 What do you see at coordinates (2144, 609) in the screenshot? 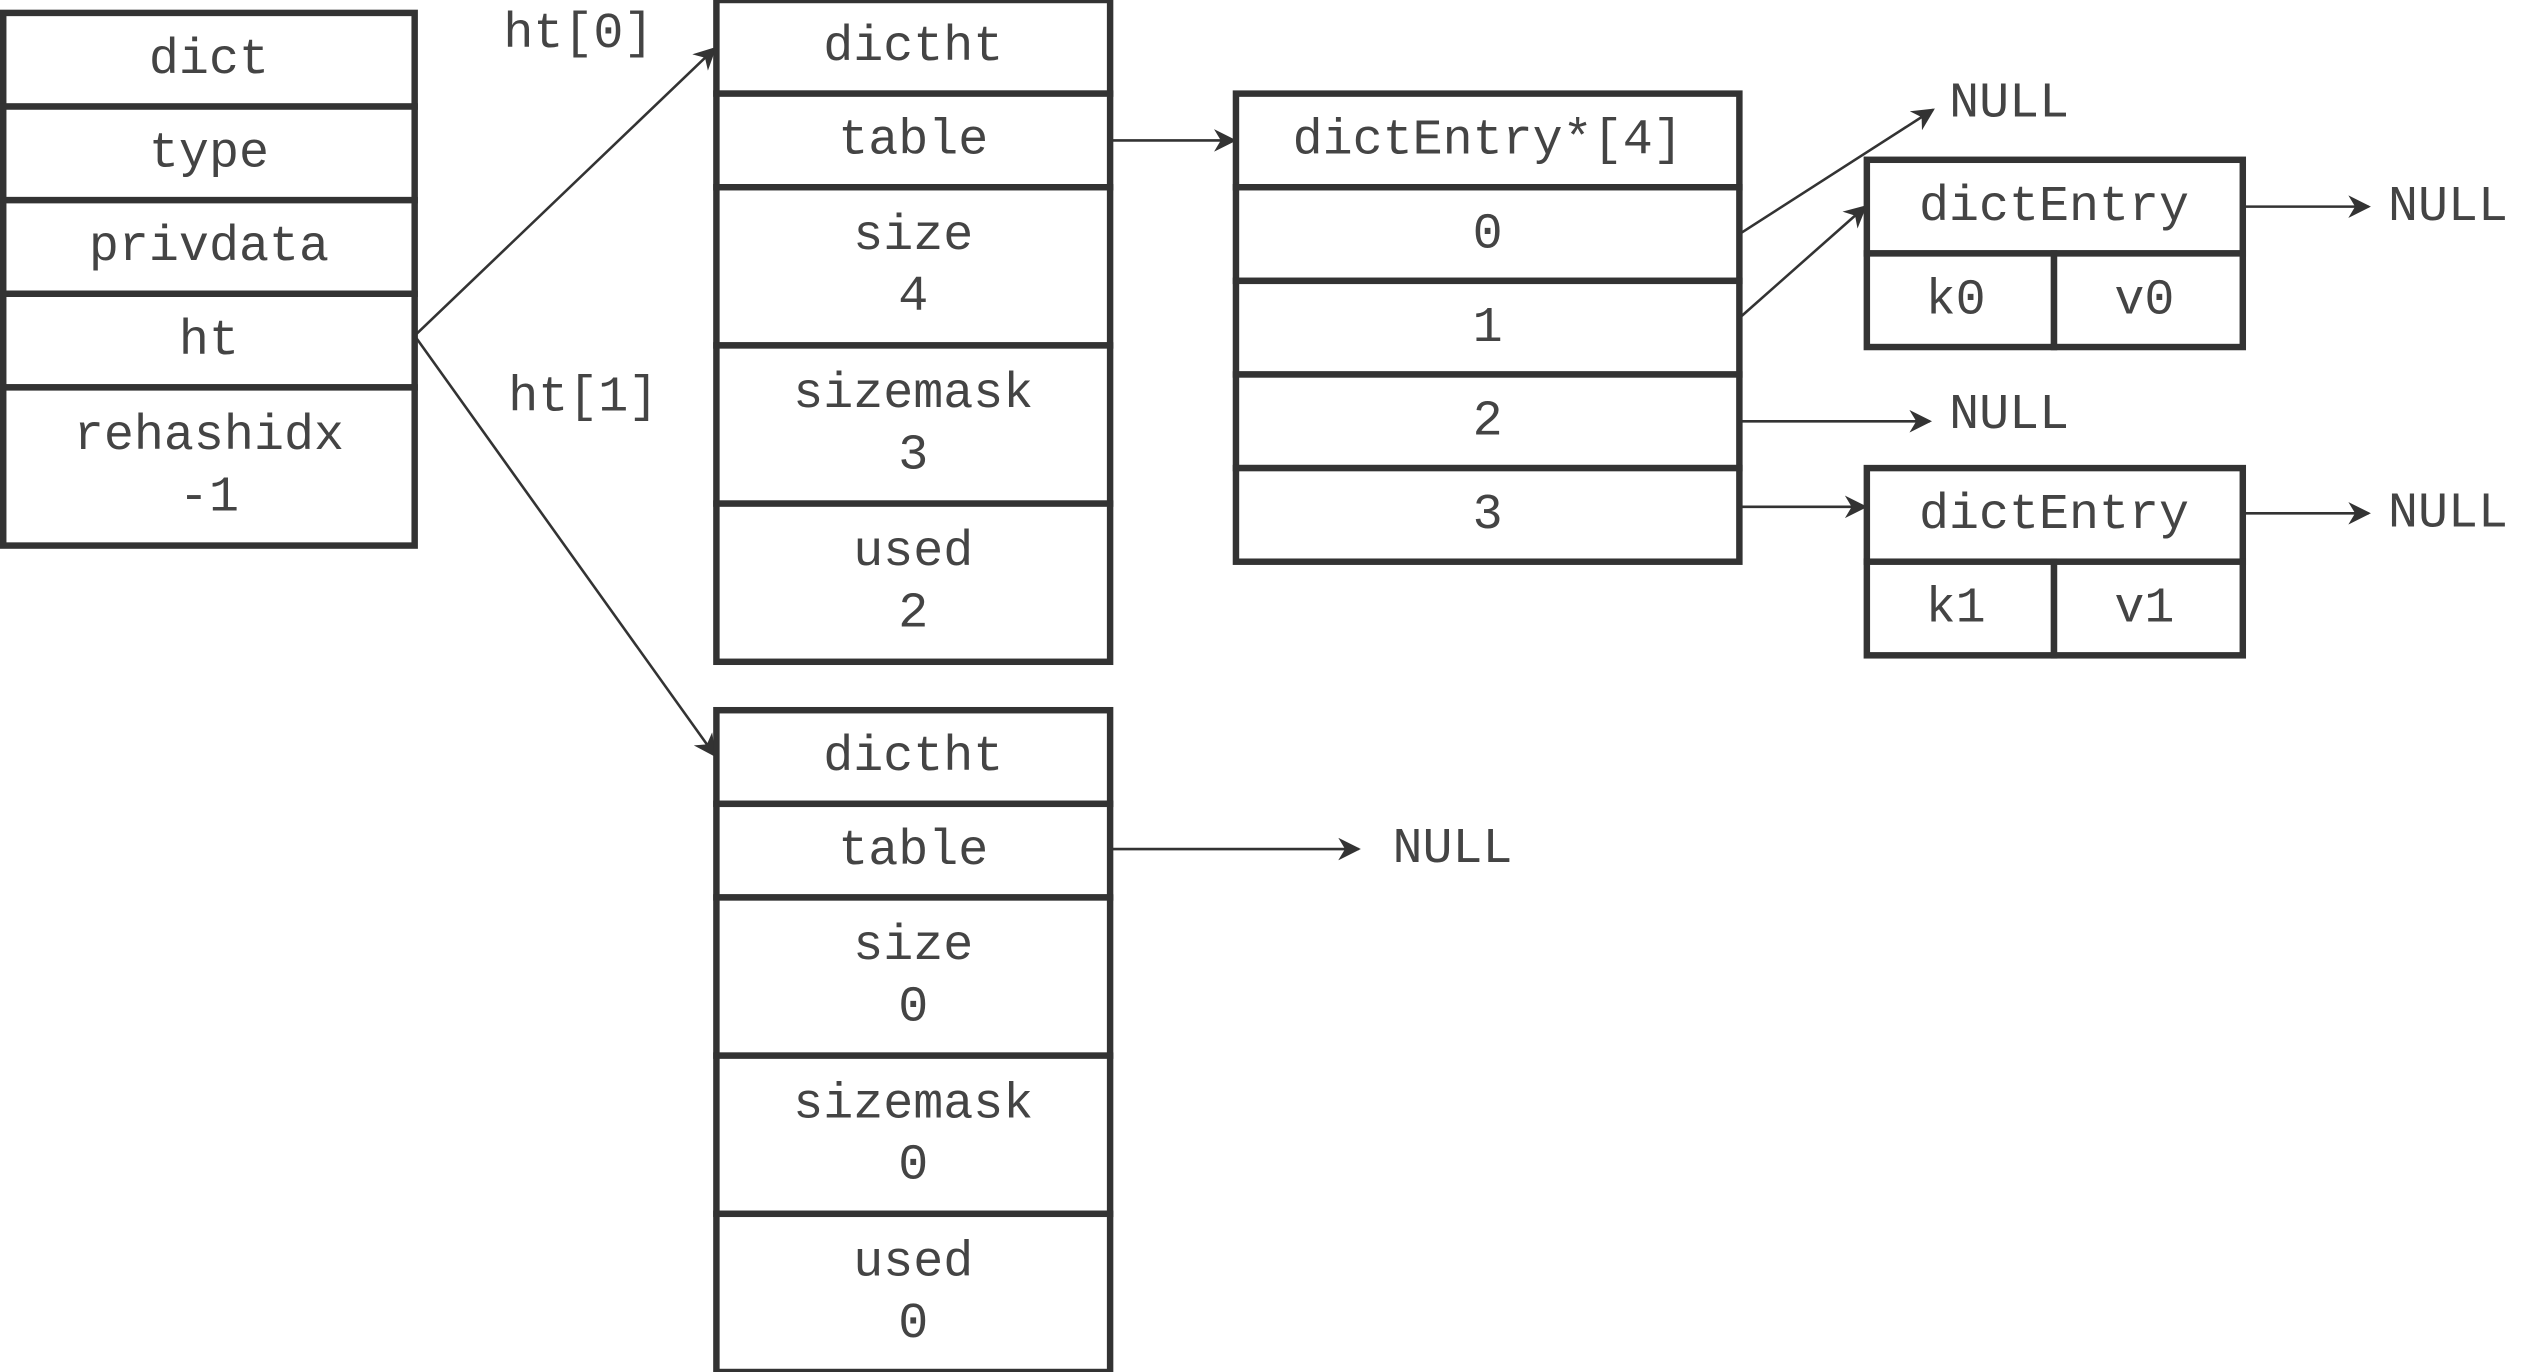
I see `dict-entry-value: v1` at bounding box center [2144, 609].